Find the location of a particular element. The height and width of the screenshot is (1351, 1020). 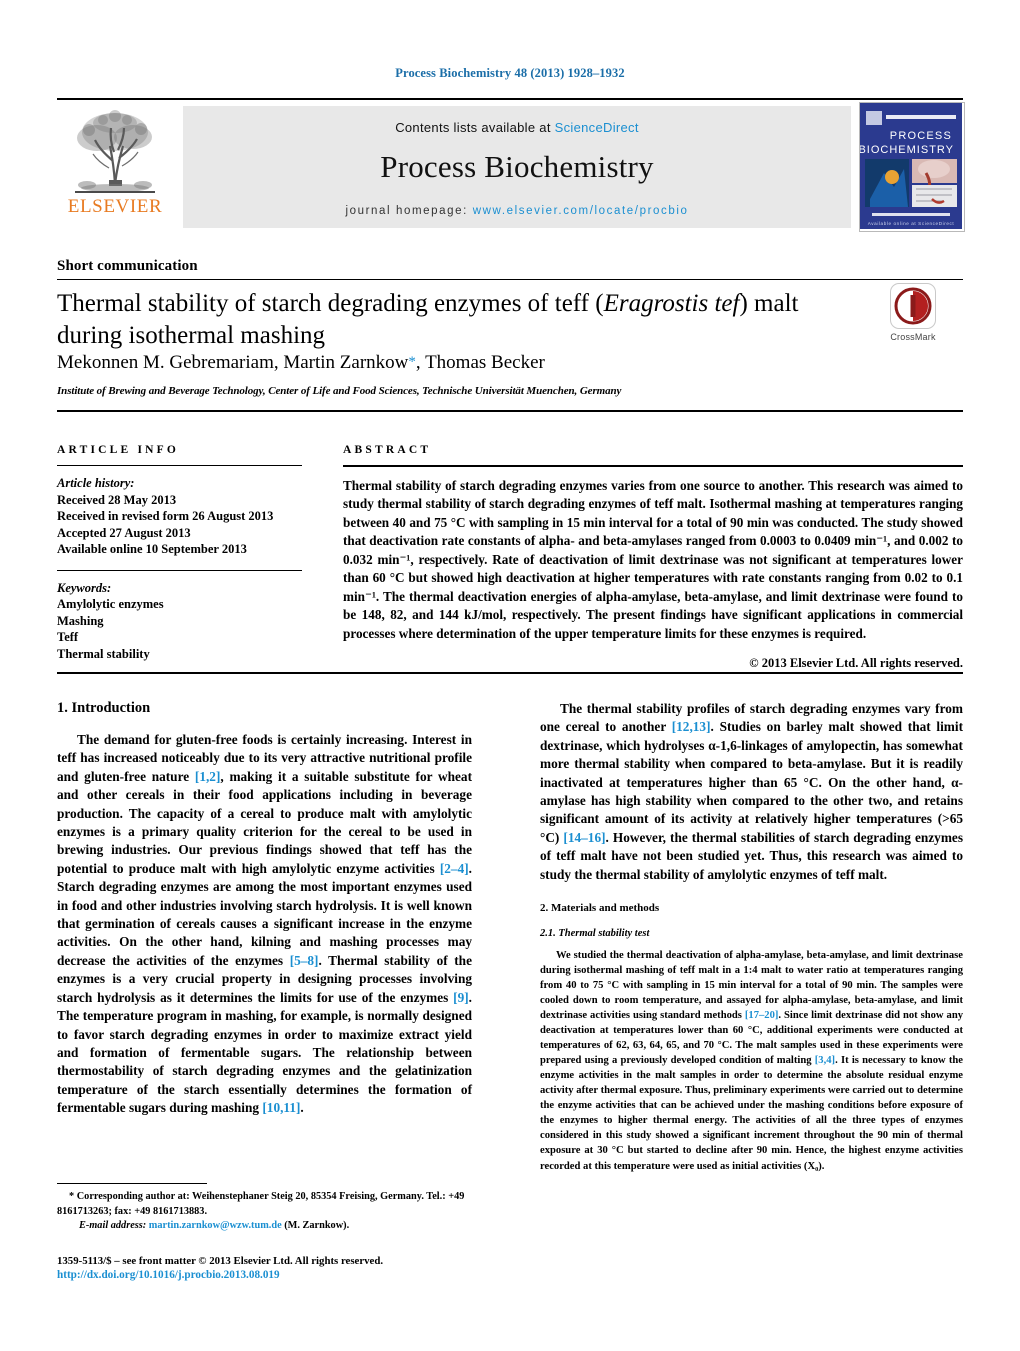

history-item: Available online 10 September 2013 is located at coordinates (152, 549).